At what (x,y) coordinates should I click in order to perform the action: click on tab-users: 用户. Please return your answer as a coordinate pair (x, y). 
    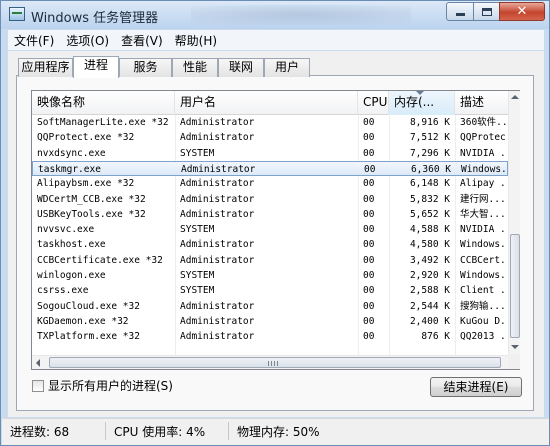
    Looking at the image, I should click on (287, 67).